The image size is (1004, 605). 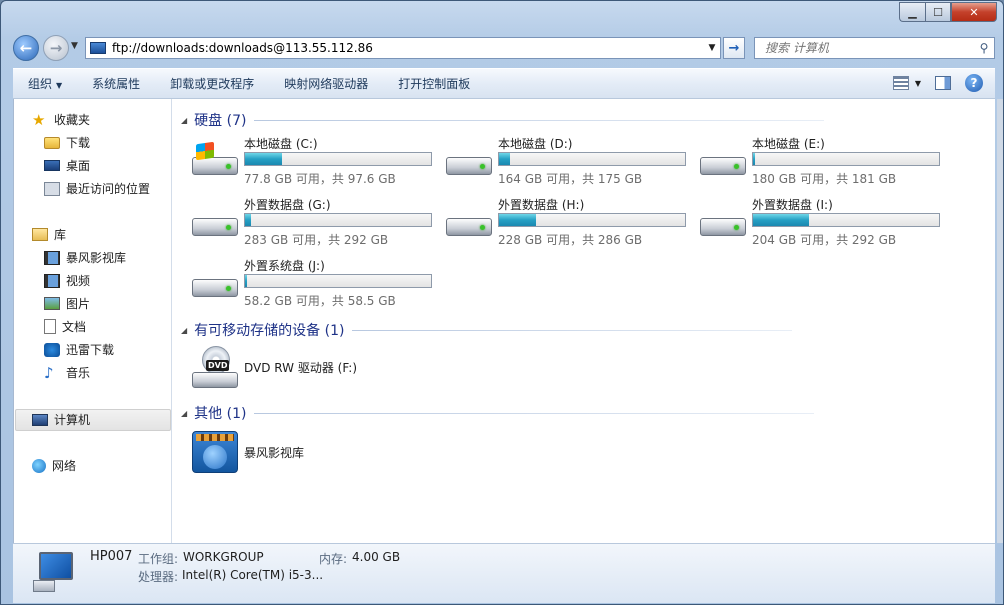 What do you see at coordinates (67, 303) in the screenshot?
I see `sidebar-item-pictures: 图片` at bounding box center [67, 303].